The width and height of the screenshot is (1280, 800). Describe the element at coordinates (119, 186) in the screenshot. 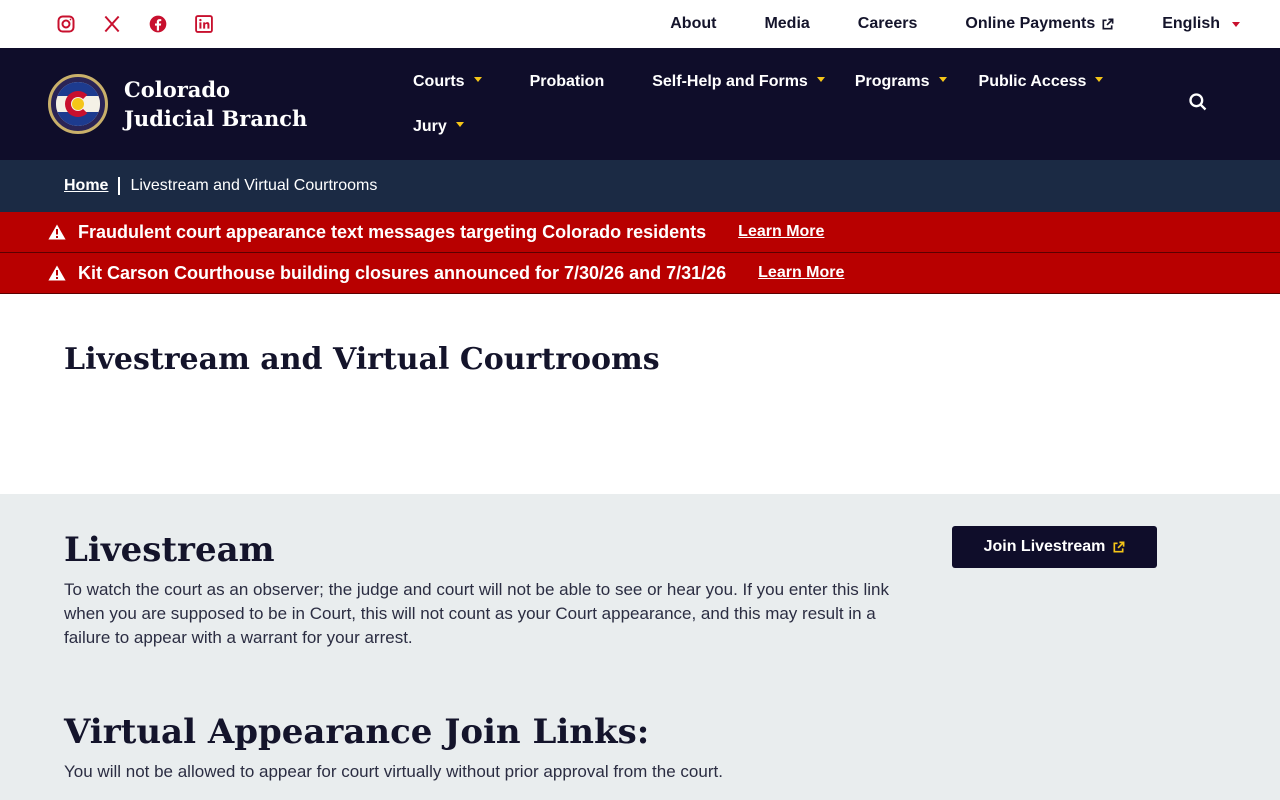

I see `breadcrumb-divider` at that location.